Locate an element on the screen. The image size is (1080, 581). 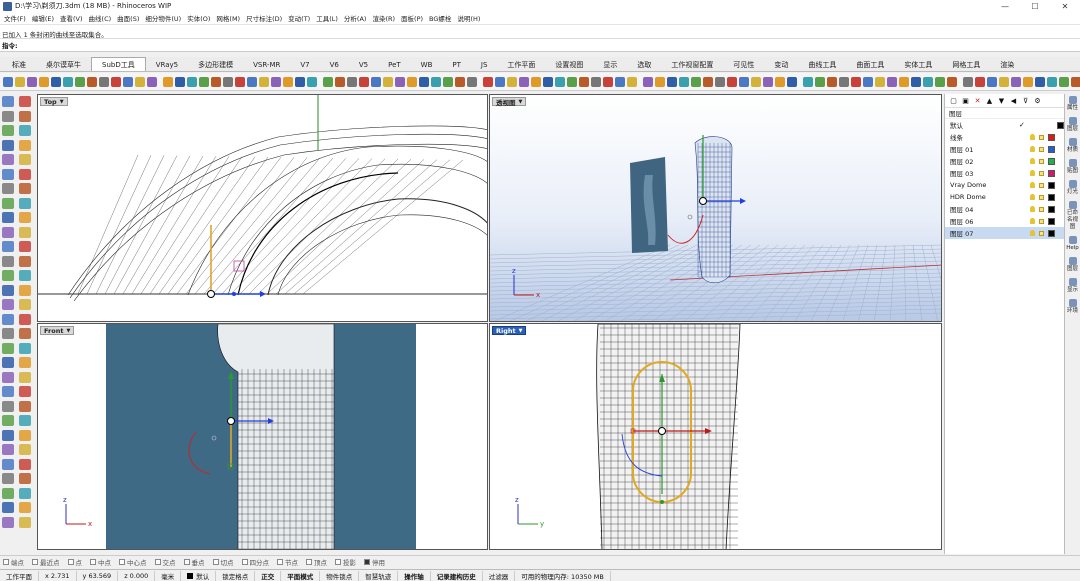
toolbar-tab: 桌尔谟草牛 is located at coordinates (63, 65).